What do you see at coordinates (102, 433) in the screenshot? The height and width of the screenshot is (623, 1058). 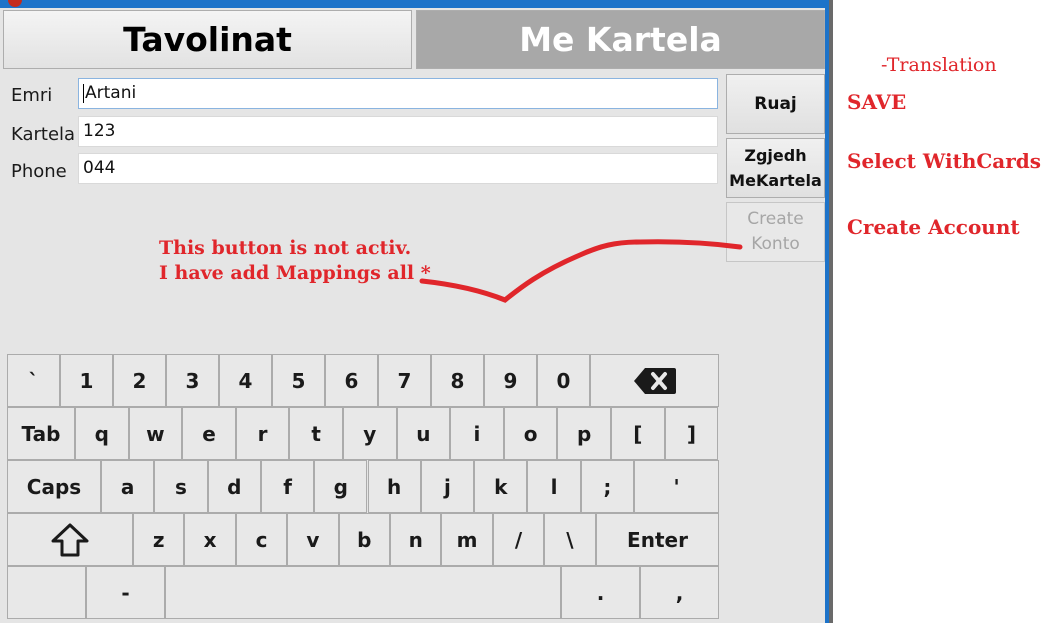 I see `key-q: q` at bounding box center [102, 433].